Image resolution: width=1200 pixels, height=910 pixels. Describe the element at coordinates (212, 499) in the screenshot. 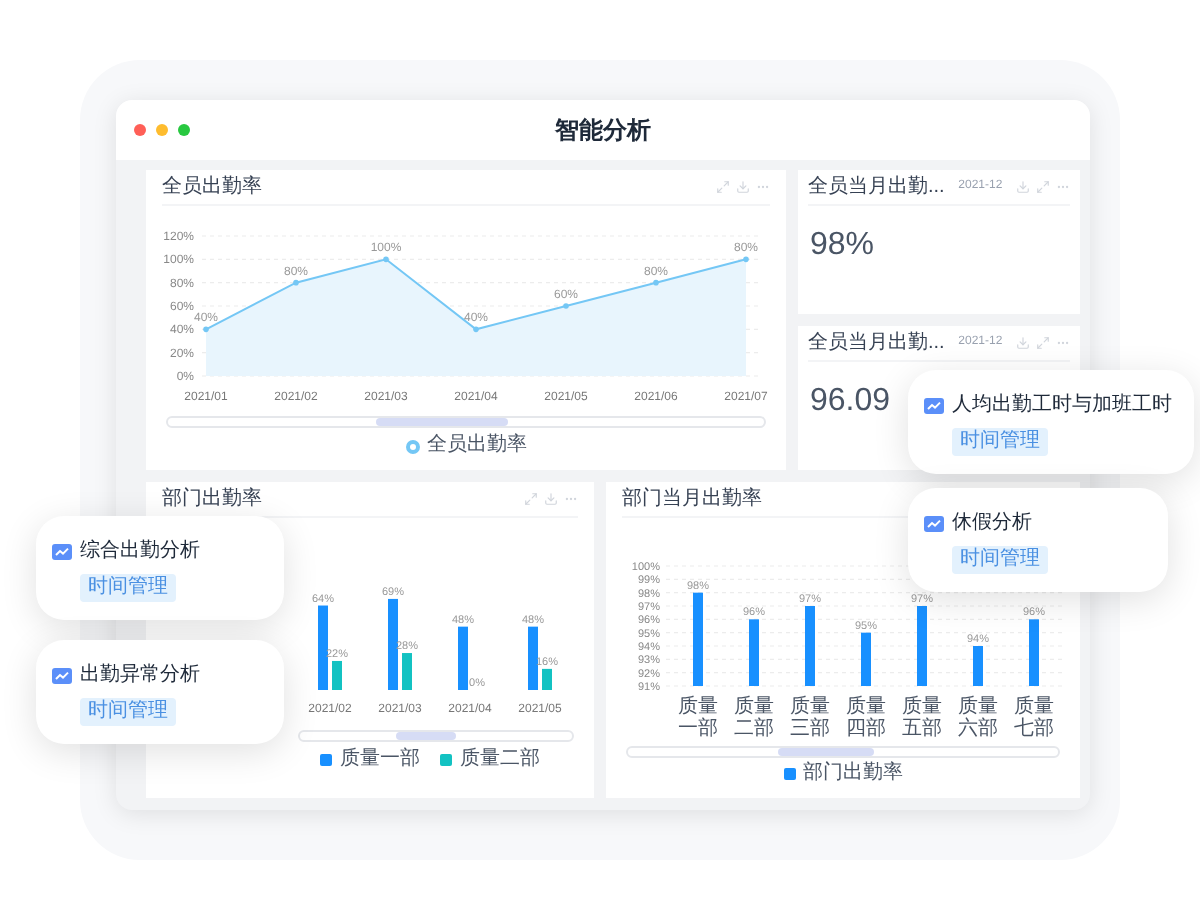

I see `card-title: 部门出勤率` at that location.